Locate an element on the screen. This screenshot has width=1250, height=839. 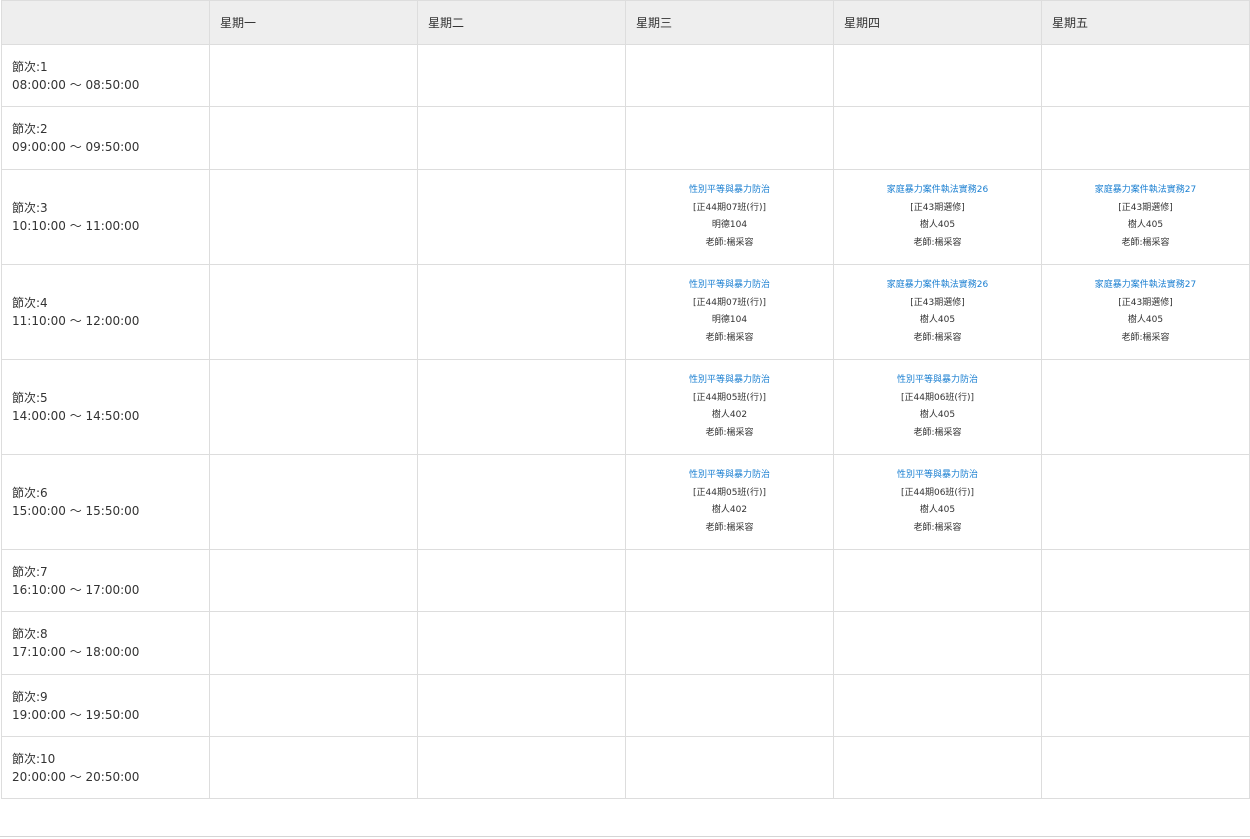
header-row: 星期一 星期二 星期三 星期四 星期五 is located at coordinates (625, 22).